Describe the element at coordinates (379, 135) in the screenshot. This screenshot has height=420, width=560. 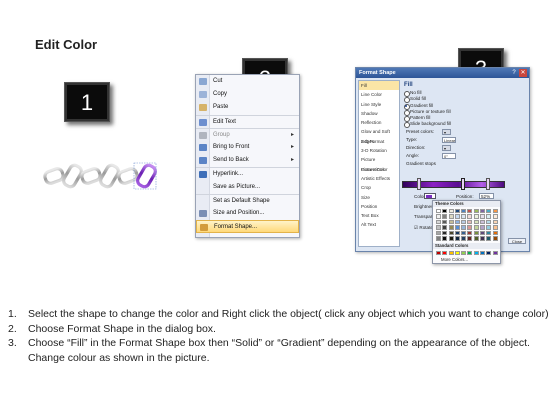
I see `category-glow-and-soft-edges: Glow and Soft Edges` at that location.